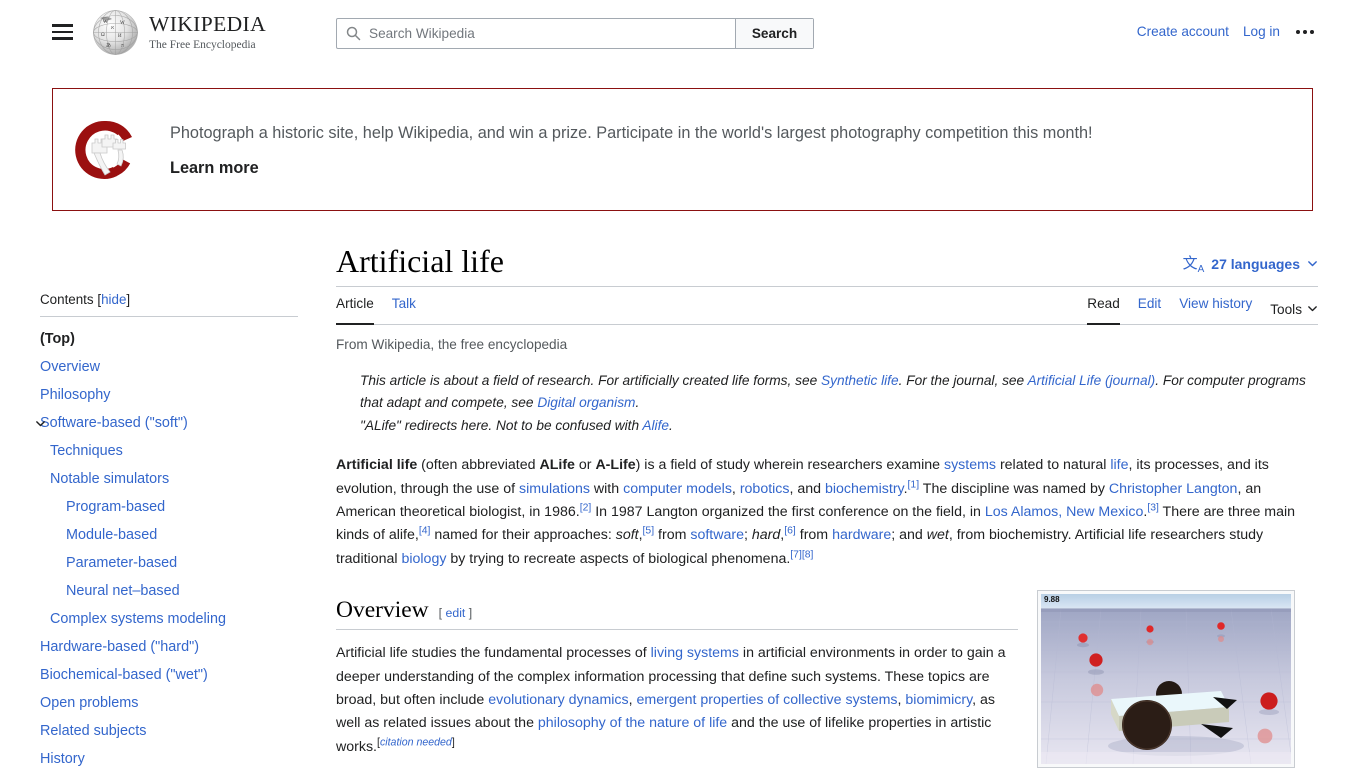  What do you see at coordinates (1103, 308) in the screenshot?
I see `tab-read: Read` at bounding box center [1103, 308].